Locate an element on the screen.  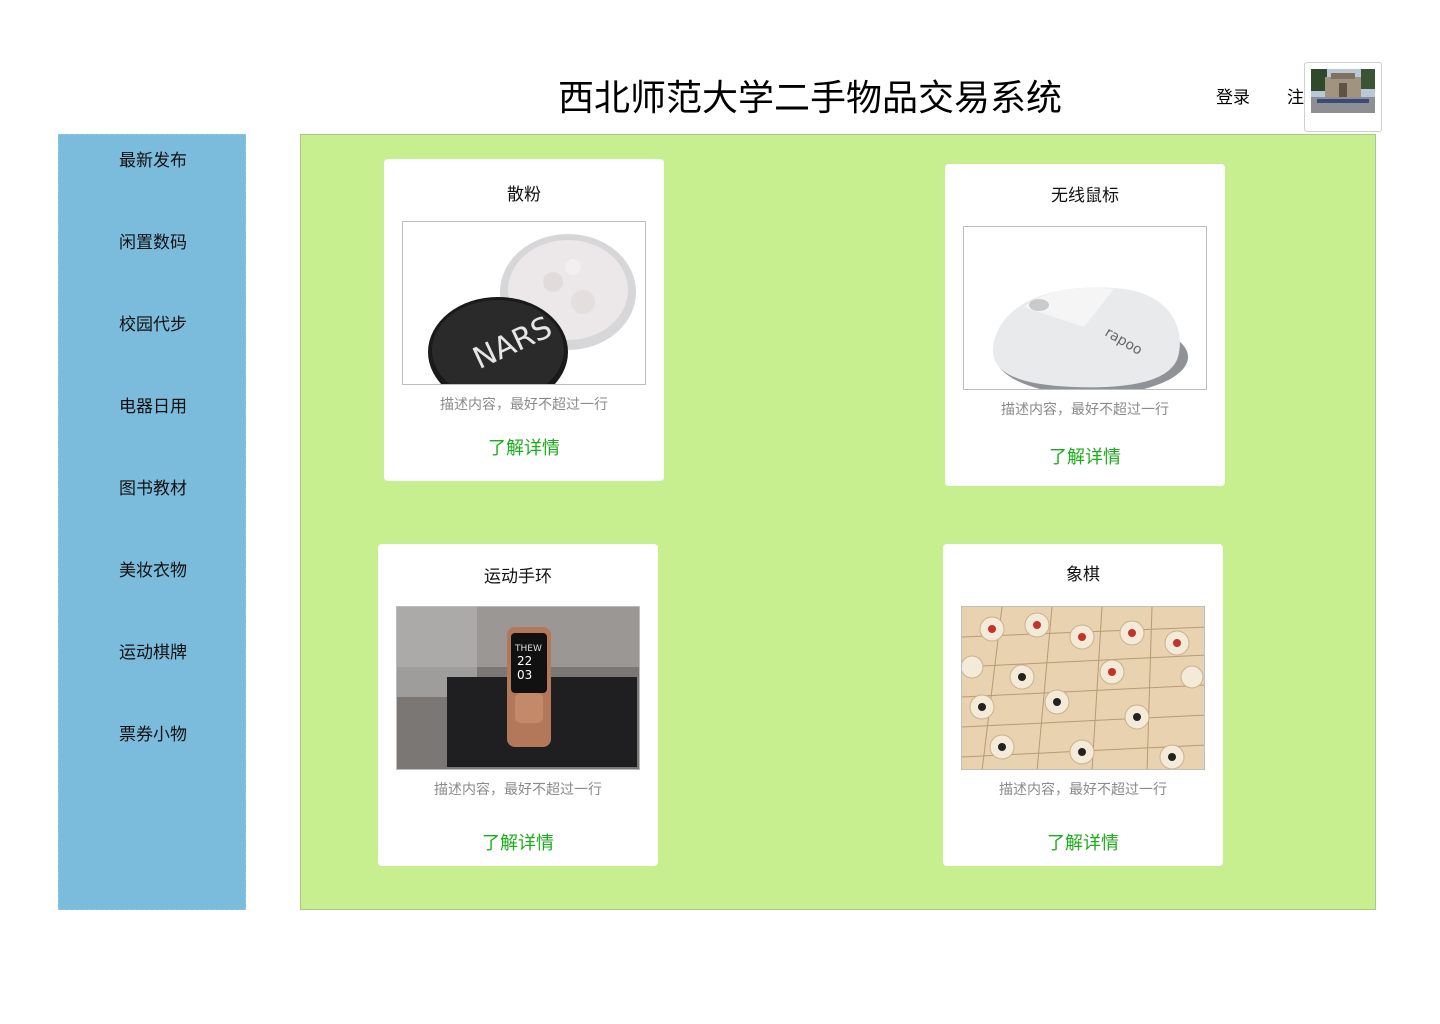
product-card: 无线鼠标 rapoo 描述内容，最好不超过一行 了解详情 is located at coordinates (1085, 325).